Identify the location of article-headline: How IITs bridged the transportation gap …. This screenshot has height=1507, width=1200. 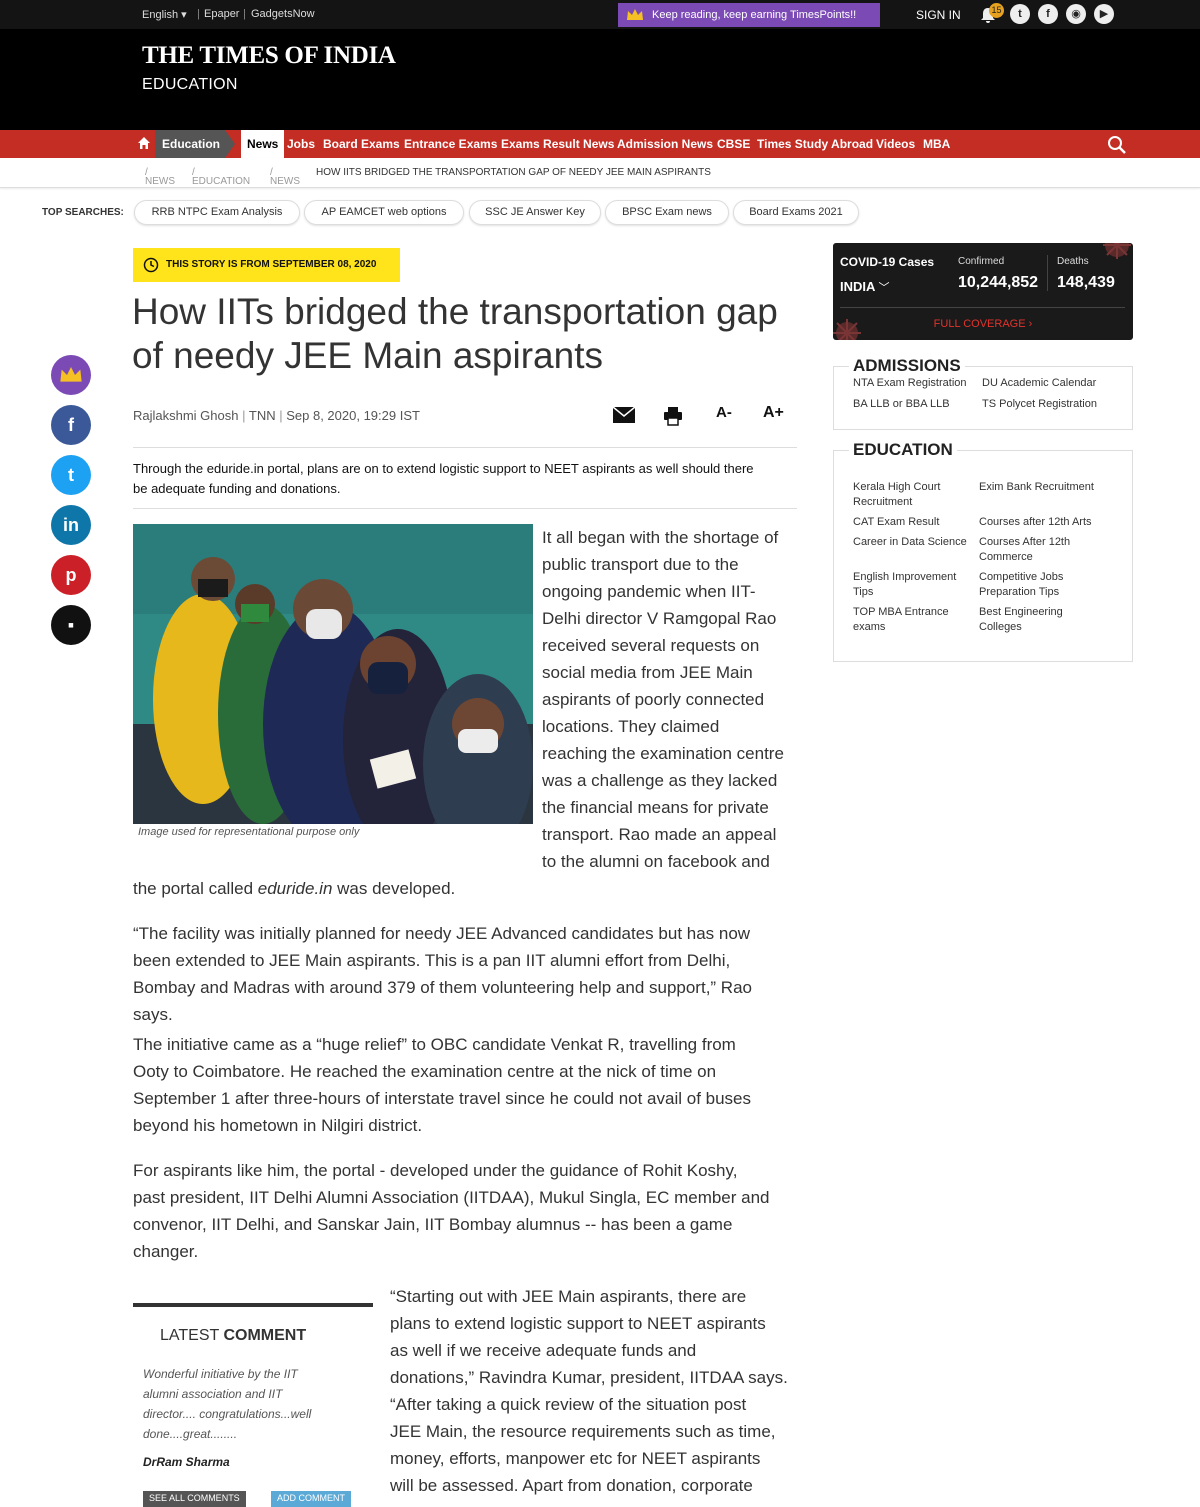
(455, 333).